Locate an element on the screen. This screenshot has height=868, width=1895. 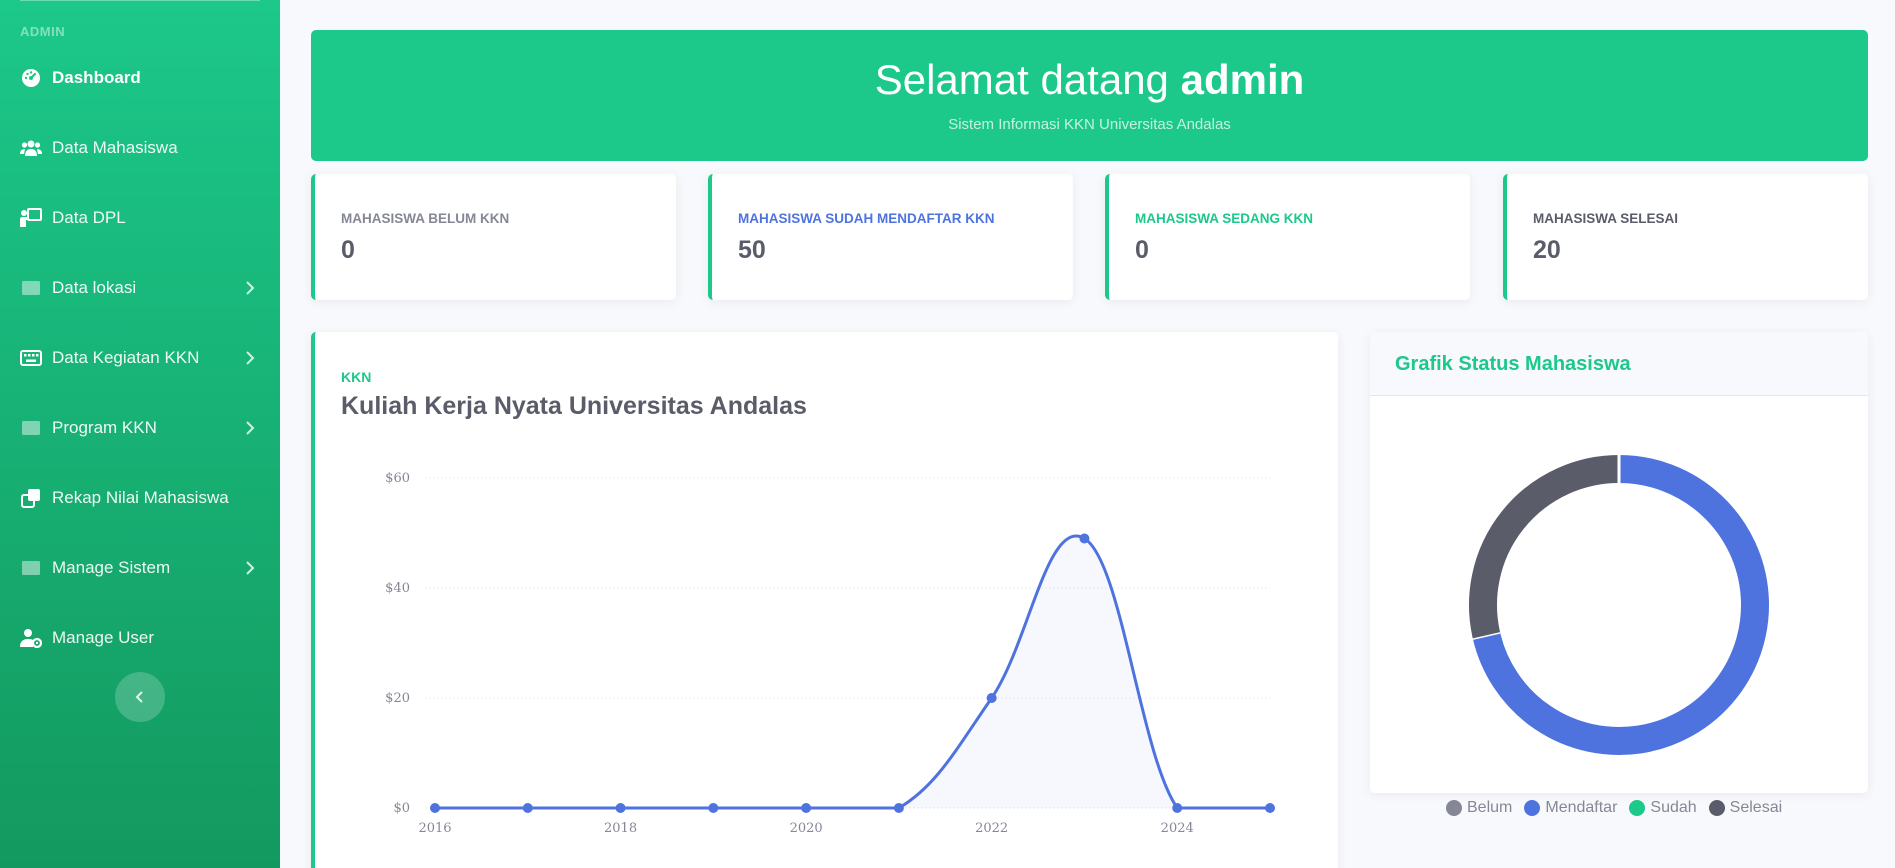
sidebar-toggle-button is located at coordinates (140, 697).